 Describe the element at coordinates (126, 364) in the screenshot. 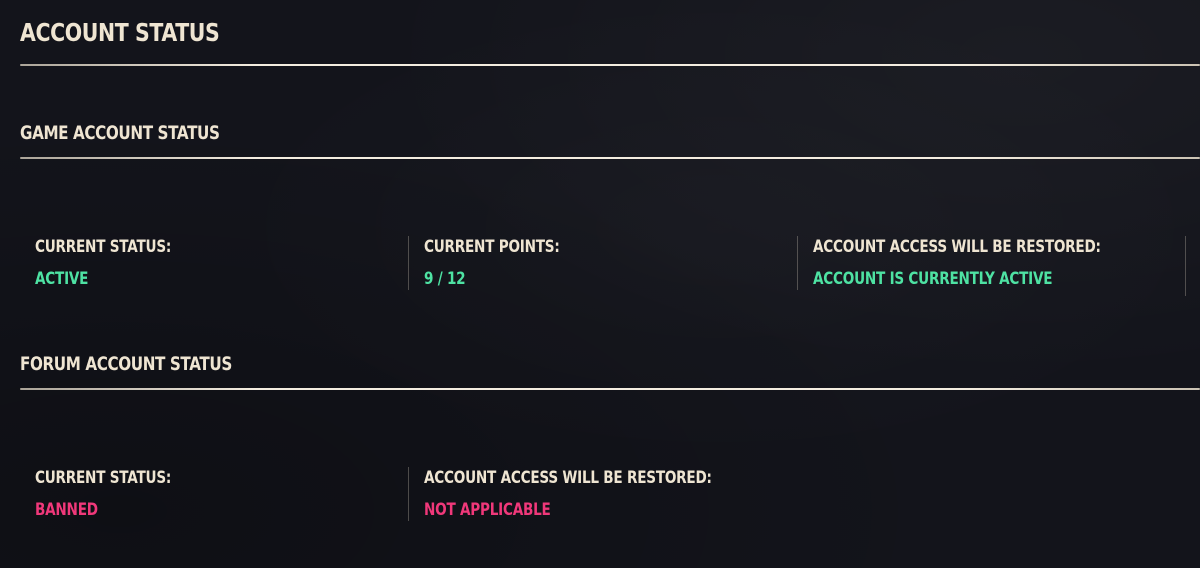

I see `forum-section-title: Forum Account Status` at that location.